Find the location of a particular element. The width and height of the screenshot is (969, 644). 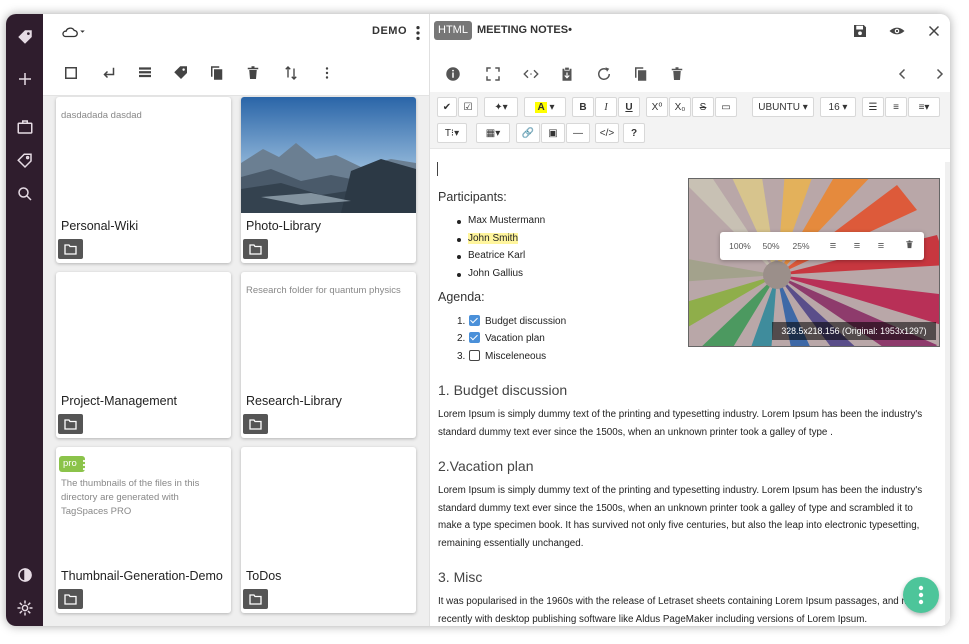

font-family-select: UBUNTU ▾ is located at coordinates (783, 107).